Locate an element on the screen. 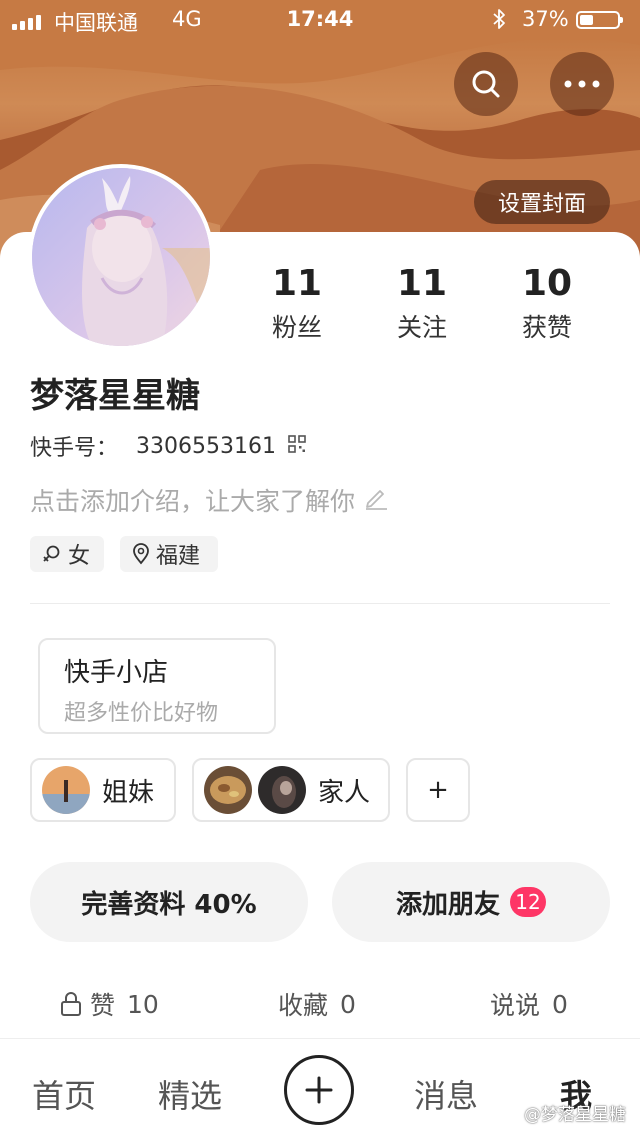 This screenshot has height=1137, width=640. group-sisters: 姐妹 is located at coordinates (103, 790).